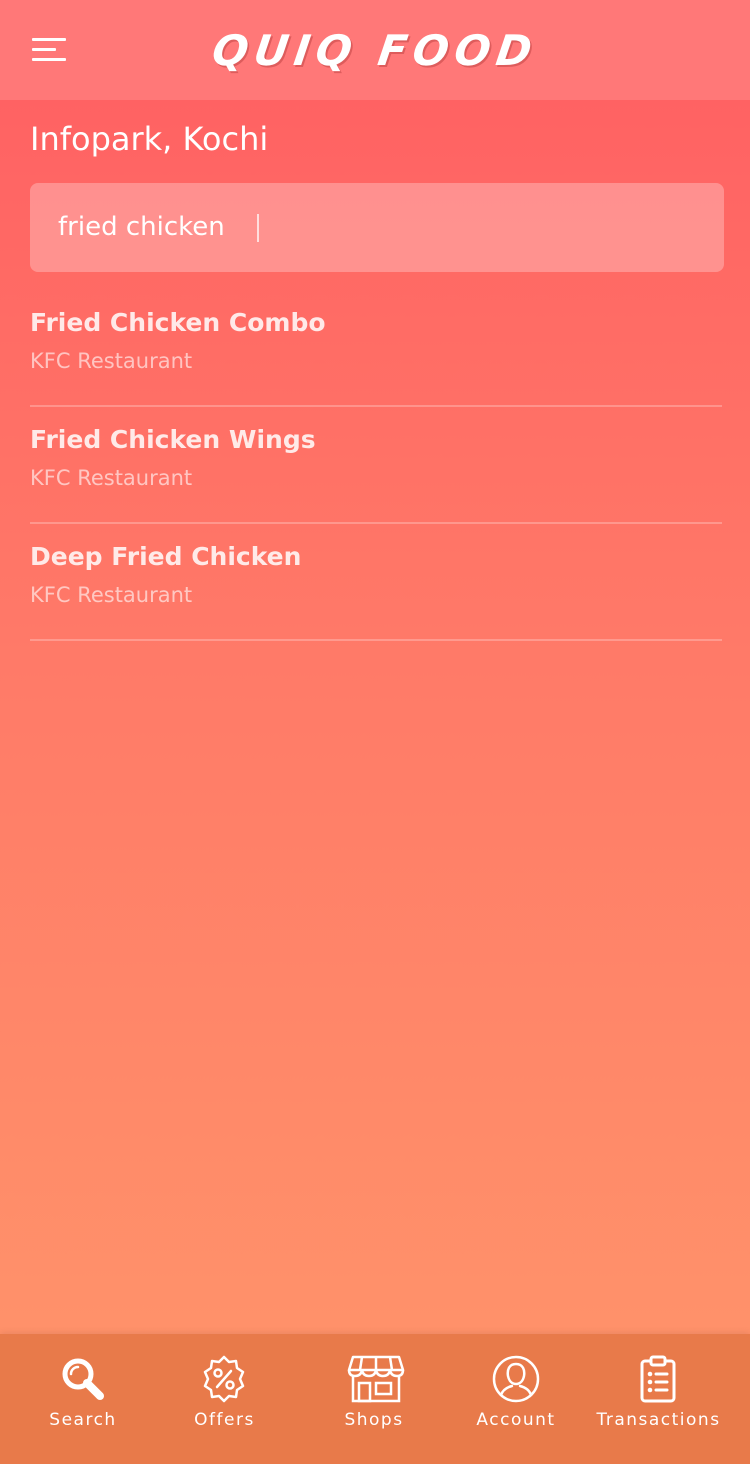 The height and width of the screenshot is (1464, 750). I want to click on nav-transactions: Transactions, so click(658, 1399).